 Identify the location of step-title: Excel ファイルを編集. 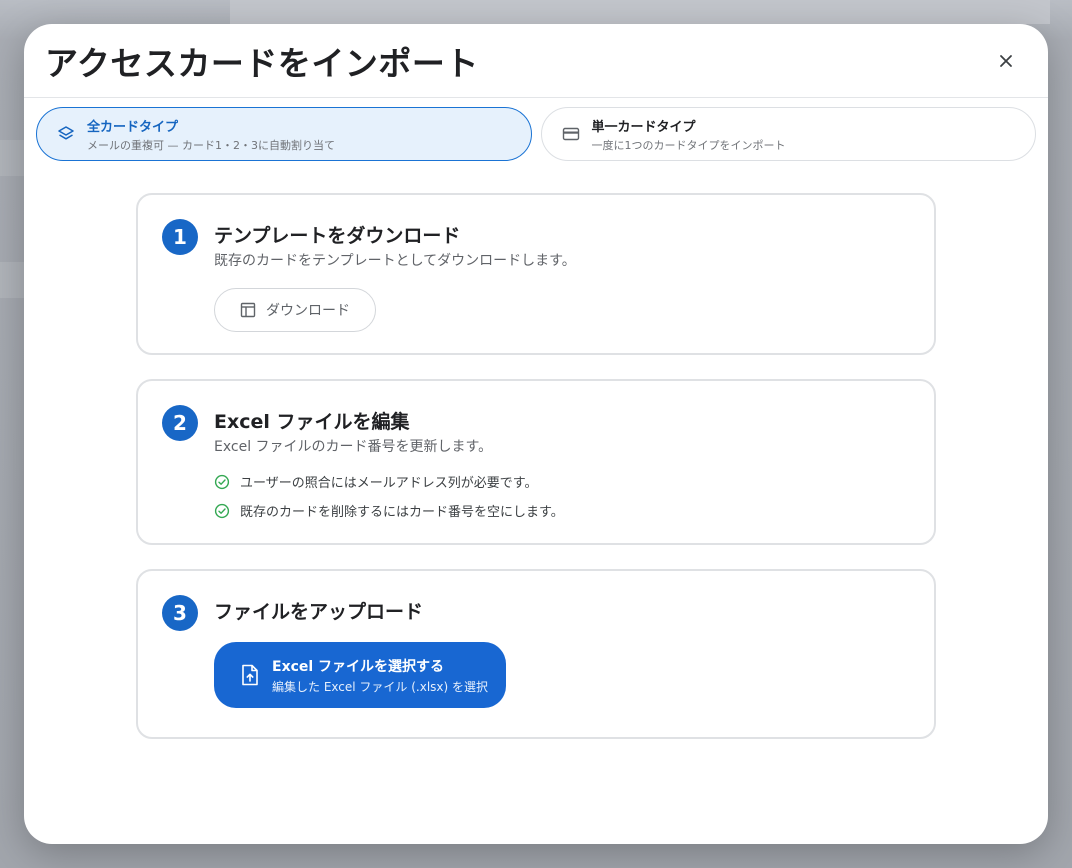
(312, 422).